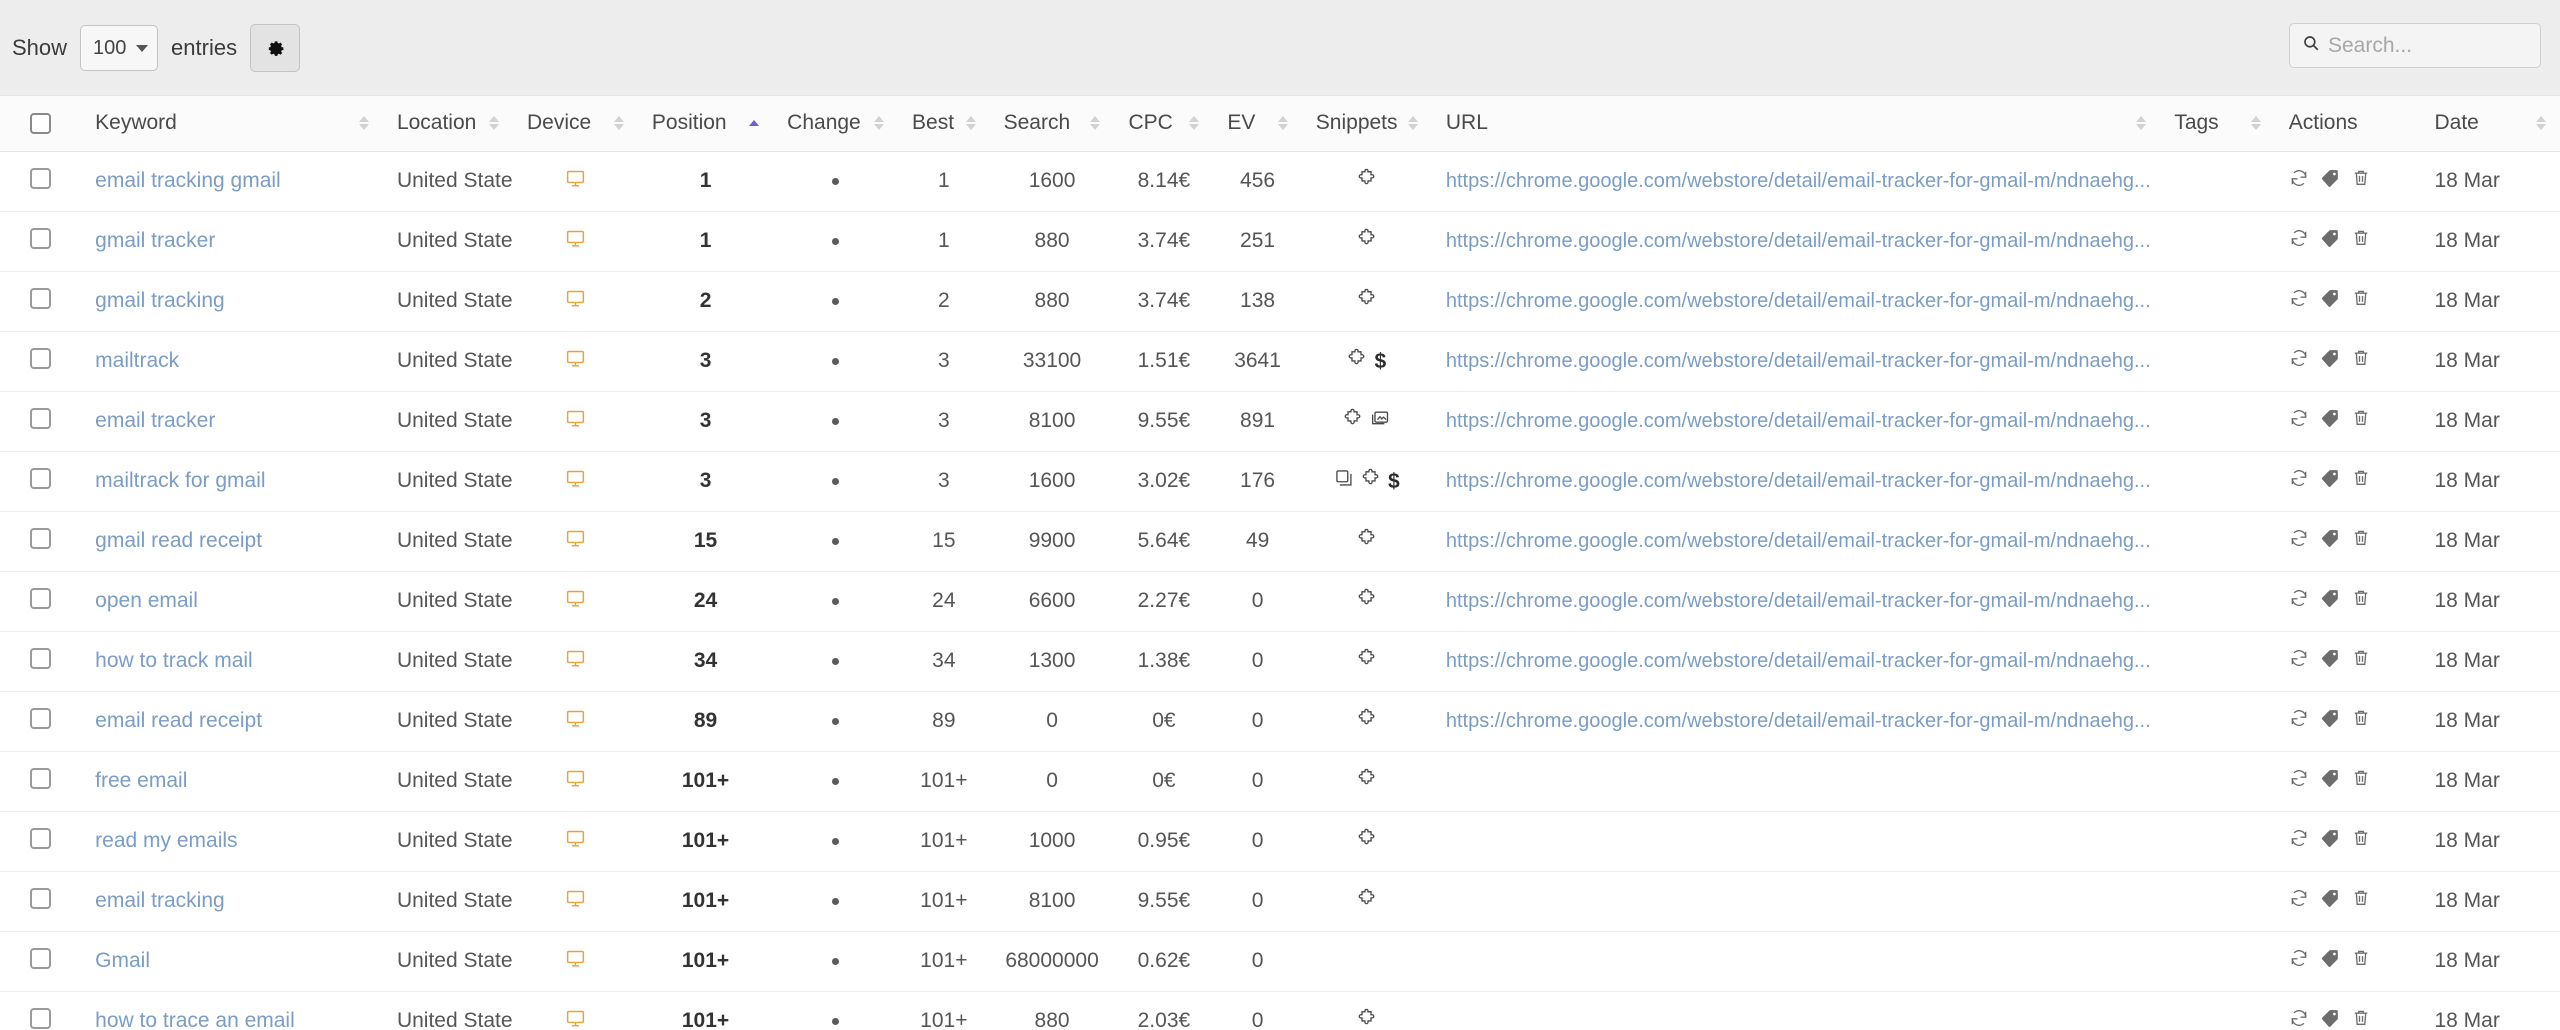  What do you see at coordinates (2217, 124) in the screenshot?
I see `column-header-tags: Tags` at bounding box center [2217, 124].